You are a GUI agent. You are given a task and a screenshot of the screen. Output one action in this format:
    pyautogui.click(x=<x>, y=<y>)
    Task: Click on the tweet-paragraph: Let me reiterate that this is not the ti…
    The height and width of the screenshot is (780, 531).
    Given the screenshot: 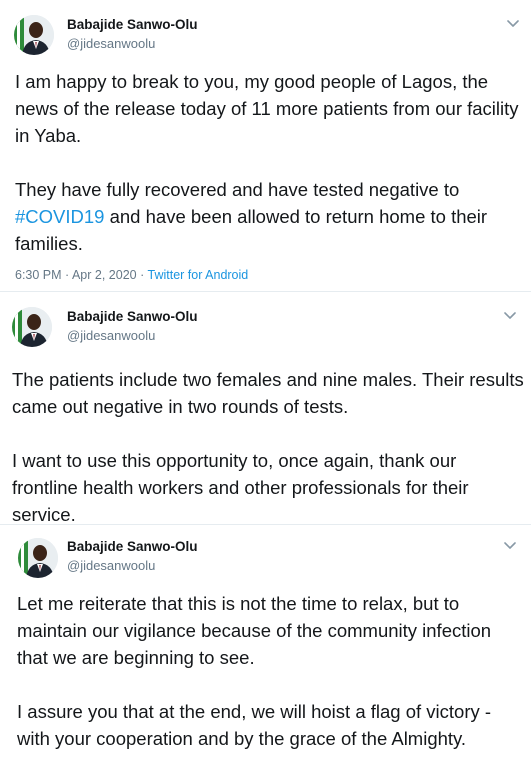 What is the action you would take?
    pyautogui.click(x=254, y=630)
    